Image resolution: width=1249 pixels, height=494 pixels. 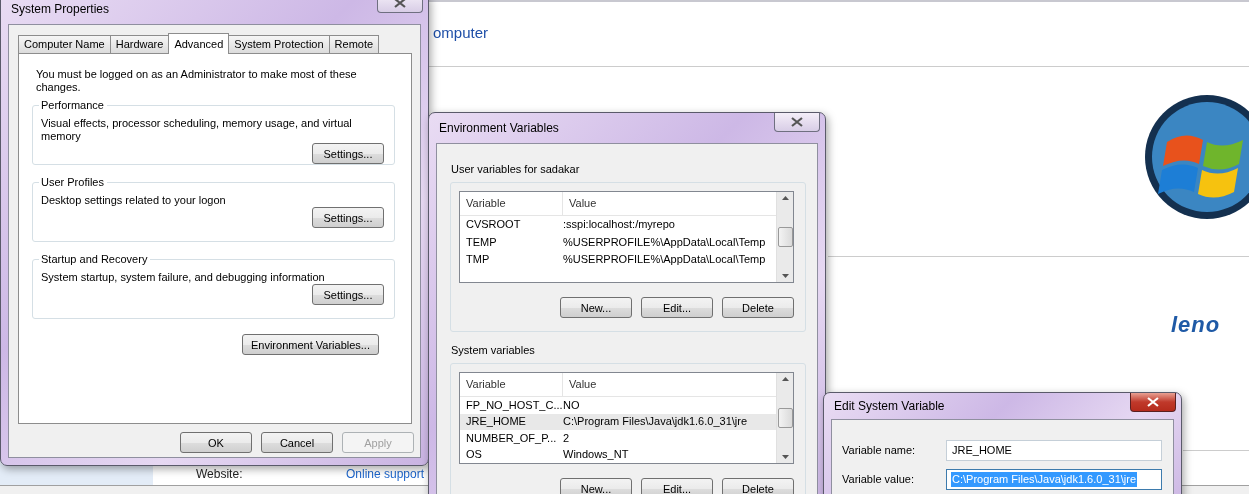 I want to click on tab: Advanced, so click(x=199, y=43).